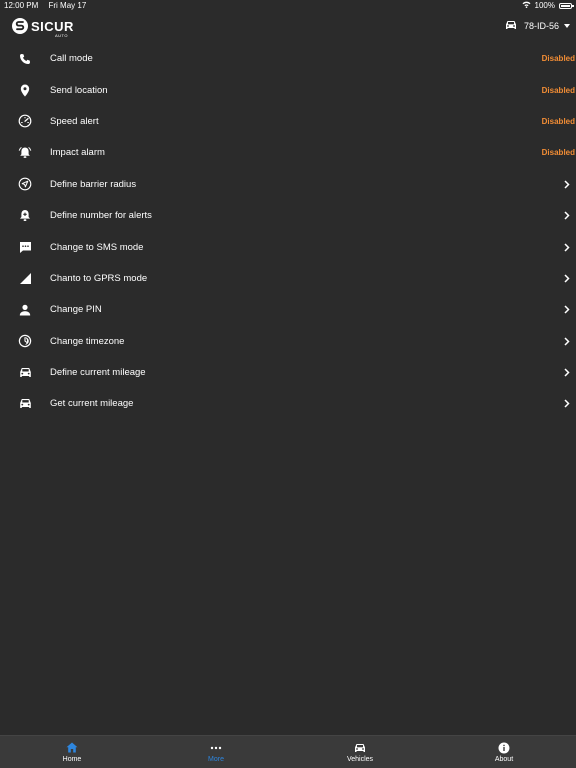 The image size is (576, 768). What do you see at coordinates (25, 216) in the screenshot?
I see `notification-bell-icon` at bounding box center [25, 216].